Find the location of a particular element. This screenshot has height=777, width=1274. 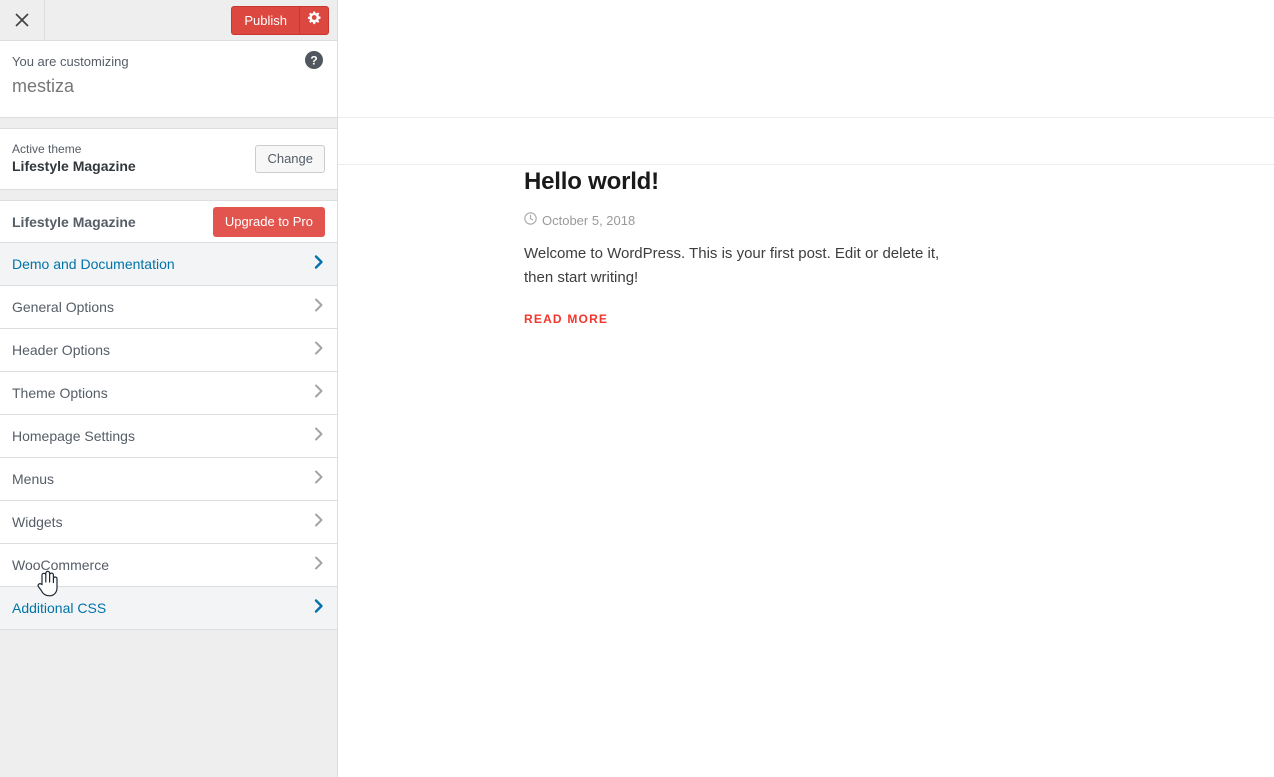

panel-item-general-options: General Options is located at coordinates (168, 307).